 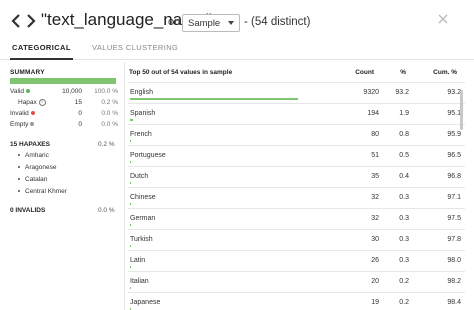 I want to click on summary-title: SUMMARY, so click(x=27, y=72).